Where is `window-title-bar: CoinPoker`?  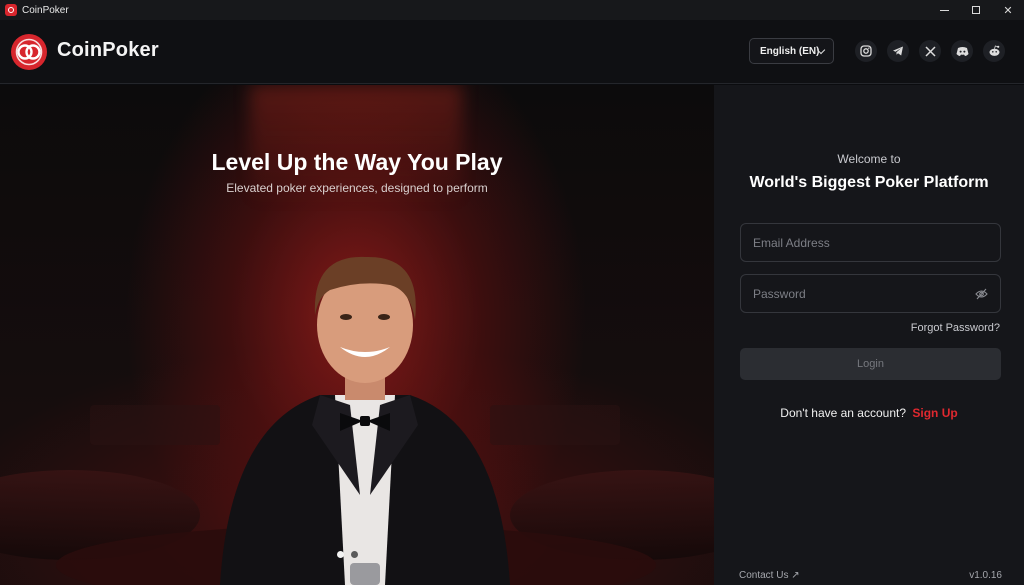
window-title-bar: CoinPoker is located at coordinates (512, 10).